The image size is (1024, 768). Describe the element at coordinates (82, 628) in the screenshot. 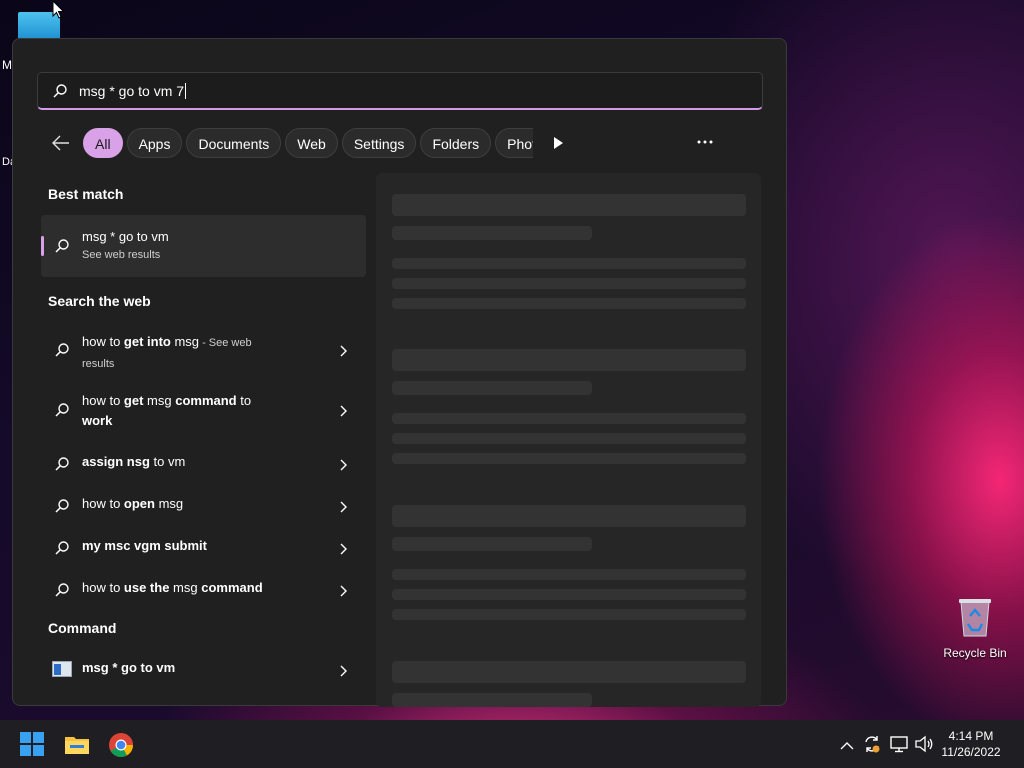

I see `command-heading: Command` at that location.